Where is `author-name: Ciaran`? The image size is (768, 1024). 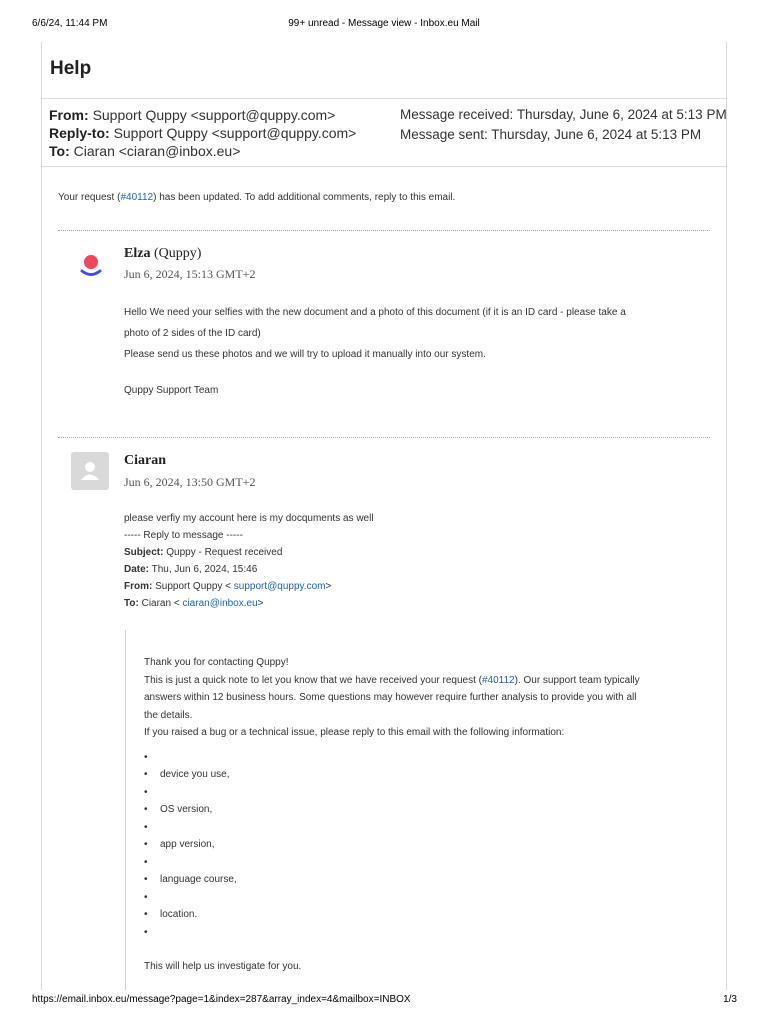 author-name: Ciaran is located at coordinates (145, 460).